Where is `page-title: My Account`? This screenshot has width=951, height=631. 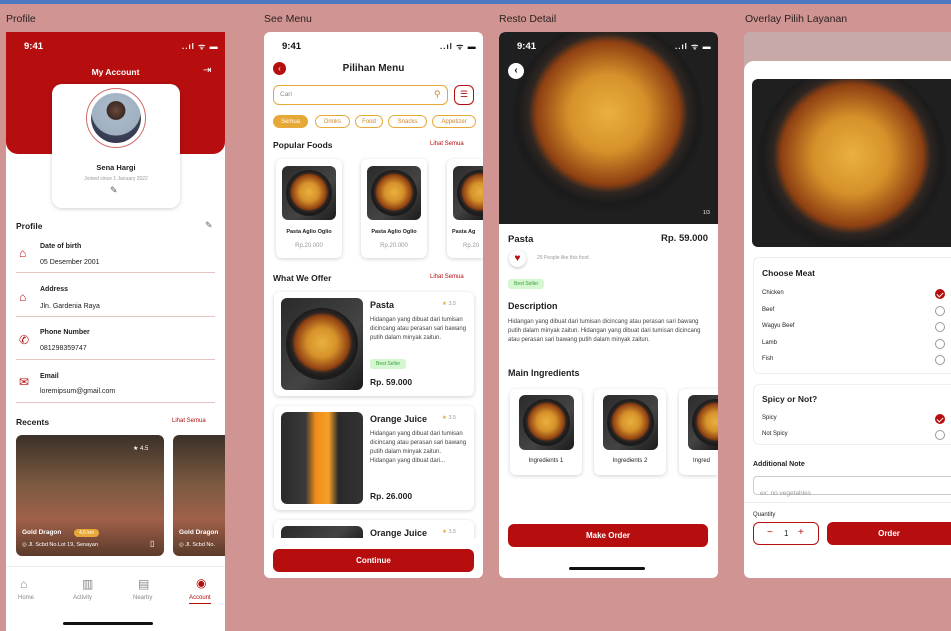 page-title: My Account is located at coordinates (115, 72).